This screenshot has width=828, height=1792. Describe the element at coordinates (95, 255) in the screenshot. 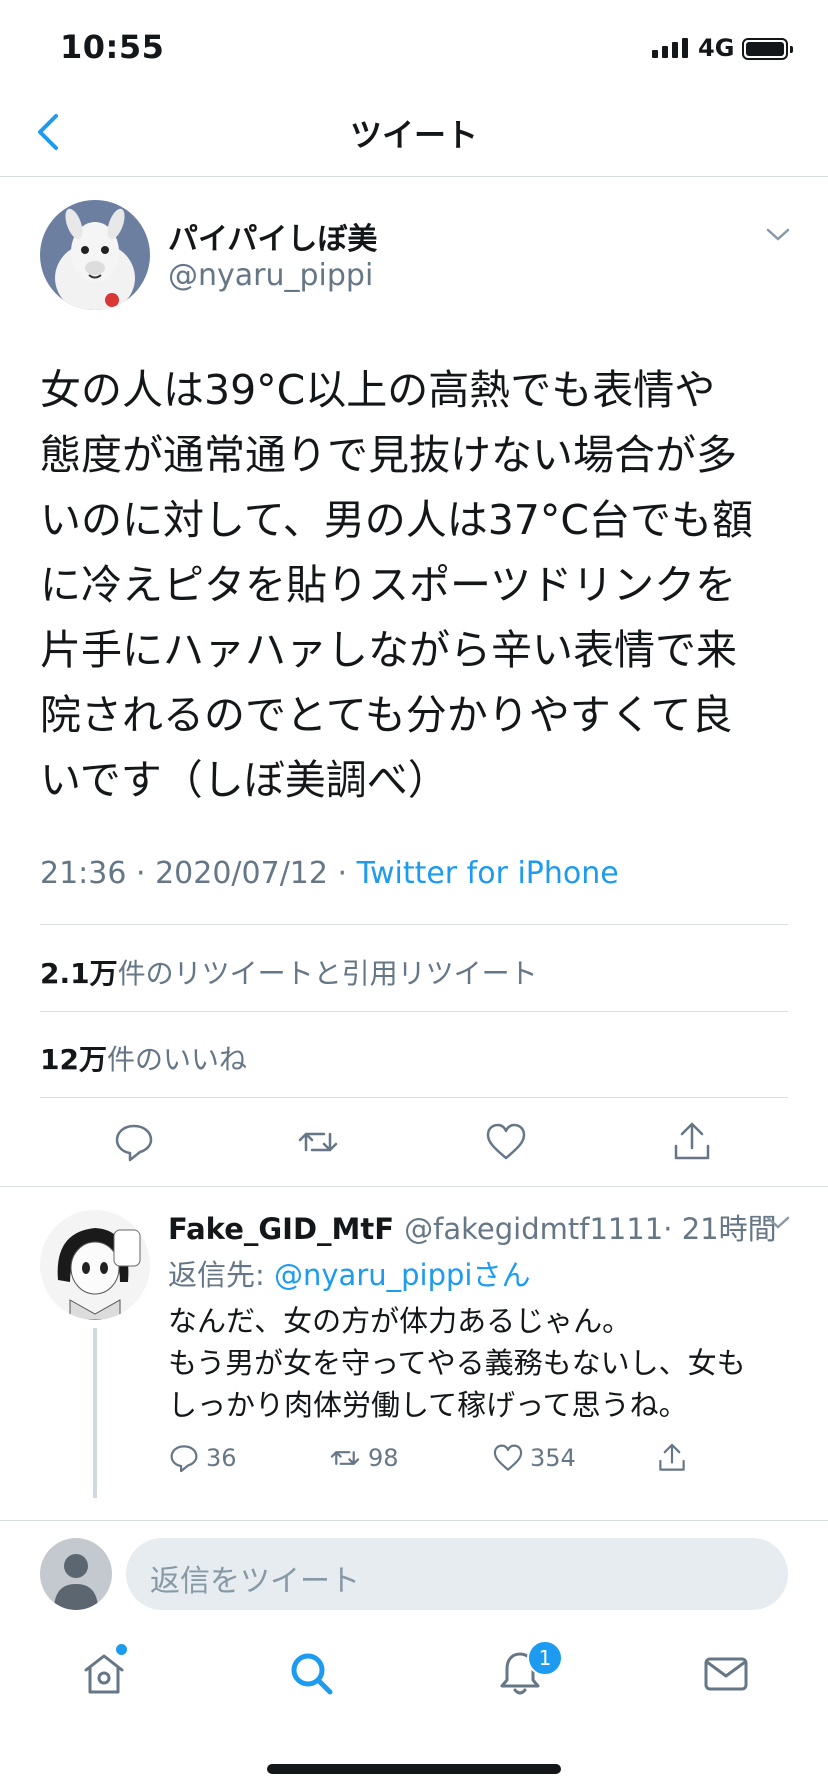

I see `author-avatar` at that location.